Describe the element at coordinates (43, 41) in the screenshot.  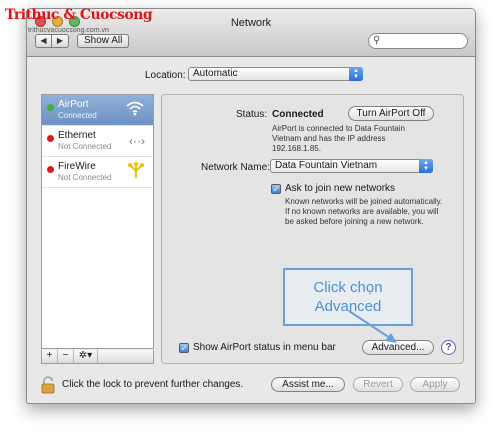
I see `back-button: ◀` at that location.